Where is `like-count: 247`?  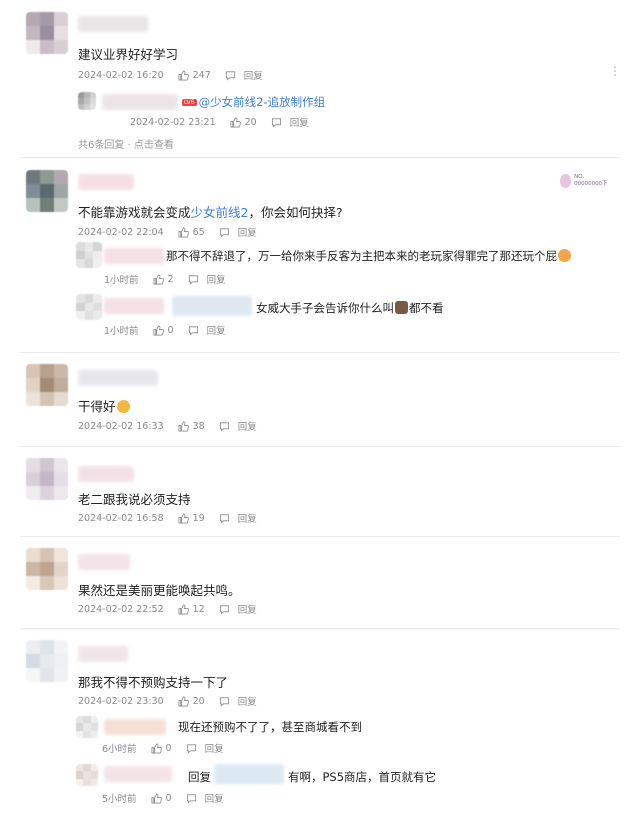
like-count: 247 is located at coordinates (201, 75).